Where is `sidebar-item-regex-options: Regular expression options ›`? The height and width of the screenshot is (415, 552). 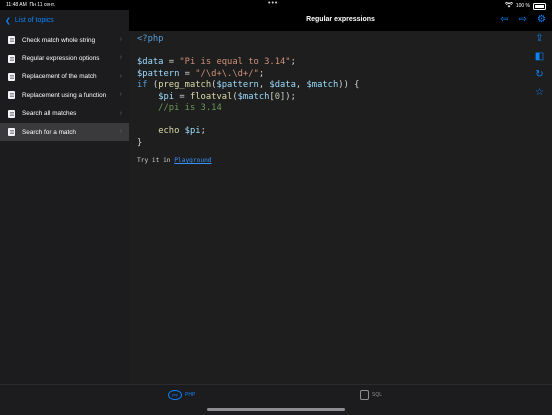 sidebar-item-regex-options: Regular expression options › is located at coordinates (64, 58).